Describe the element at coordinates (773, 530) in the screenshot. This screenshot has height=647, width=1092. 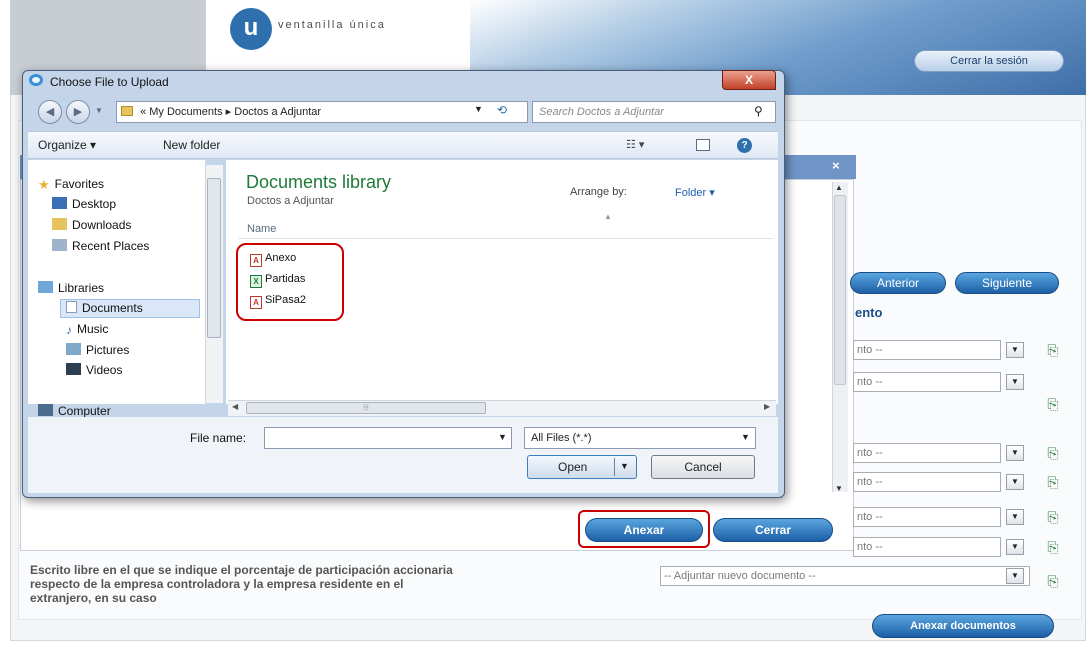
I see `close-button: Cerrar` at that location.